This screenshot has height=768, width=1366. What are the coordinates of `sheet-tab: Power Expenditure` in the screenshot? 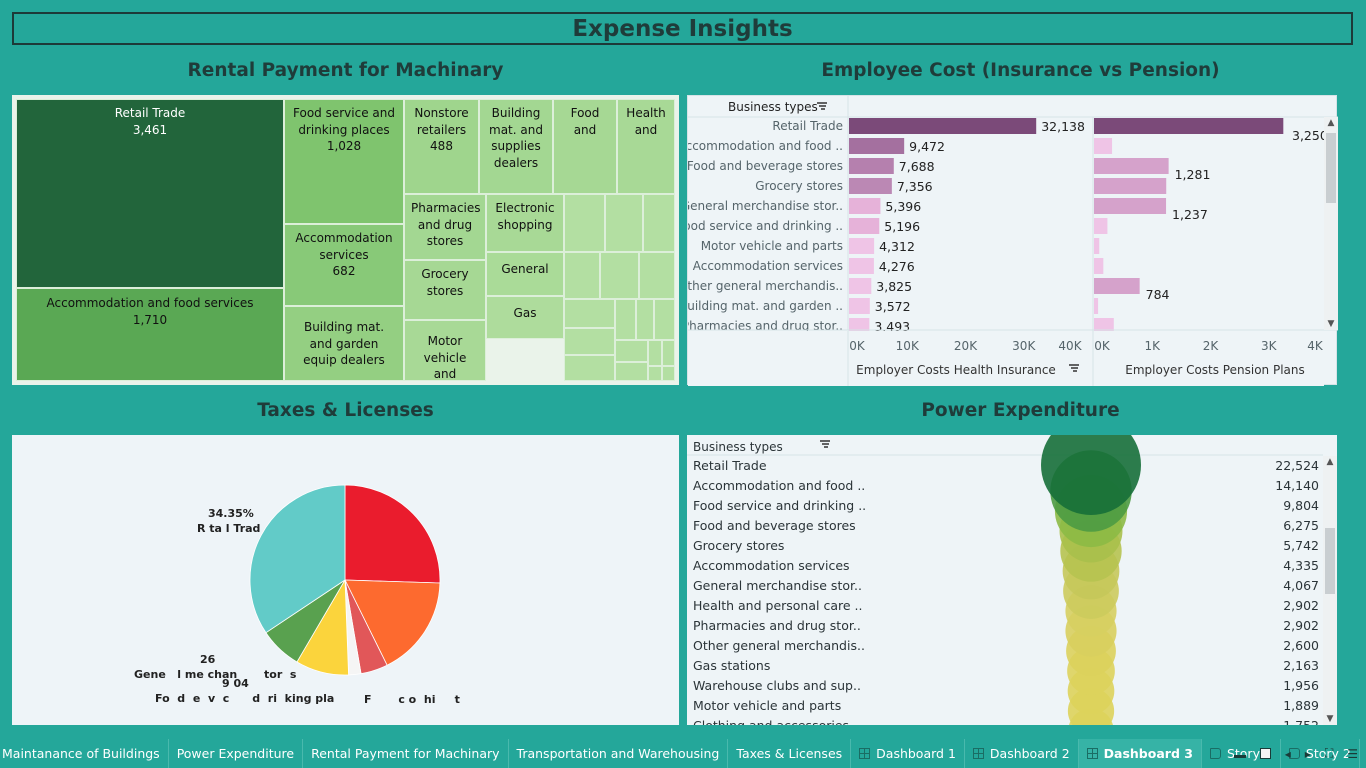 It's located at (236, 753).